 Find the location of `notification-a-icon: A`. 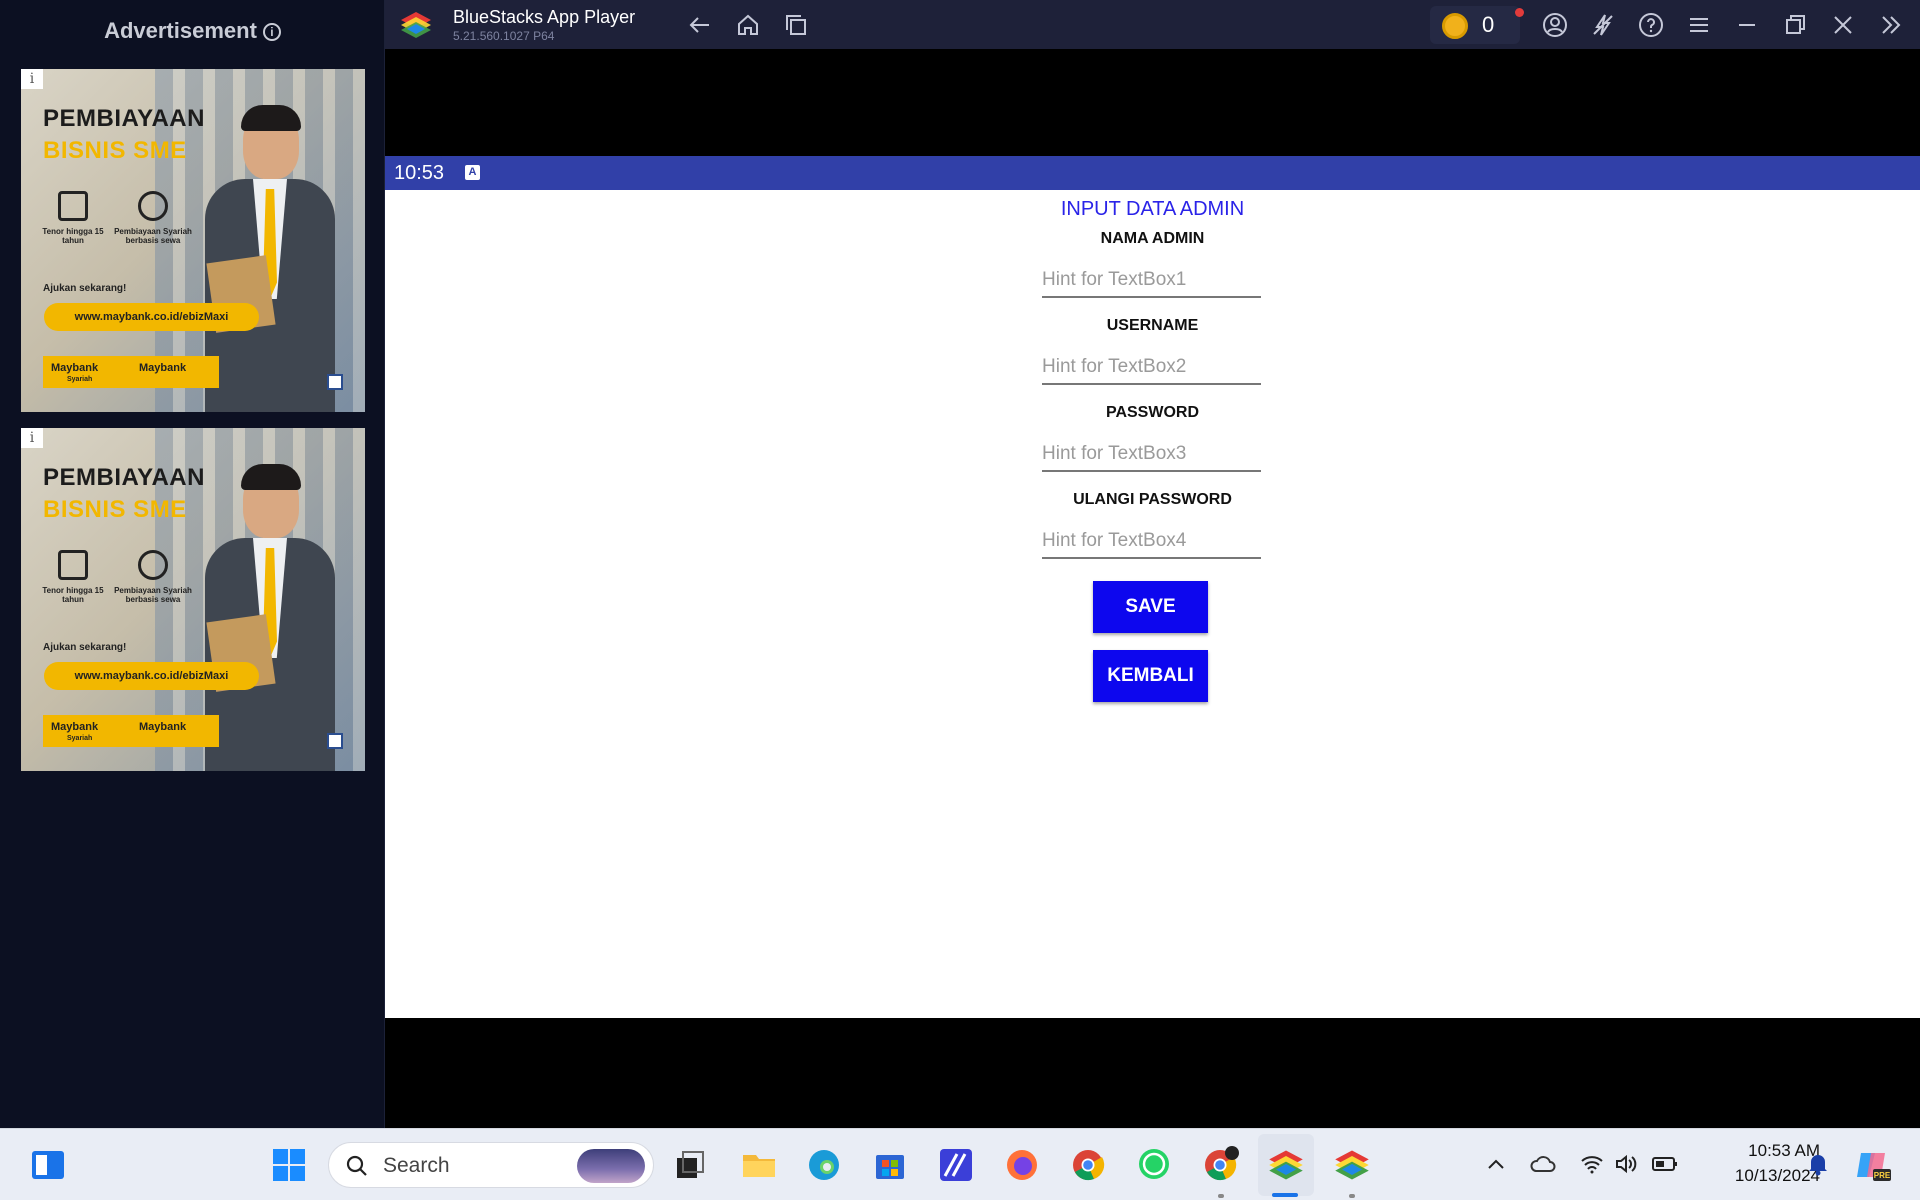

notification-a-icon: A is located at coordinates (472, 172).